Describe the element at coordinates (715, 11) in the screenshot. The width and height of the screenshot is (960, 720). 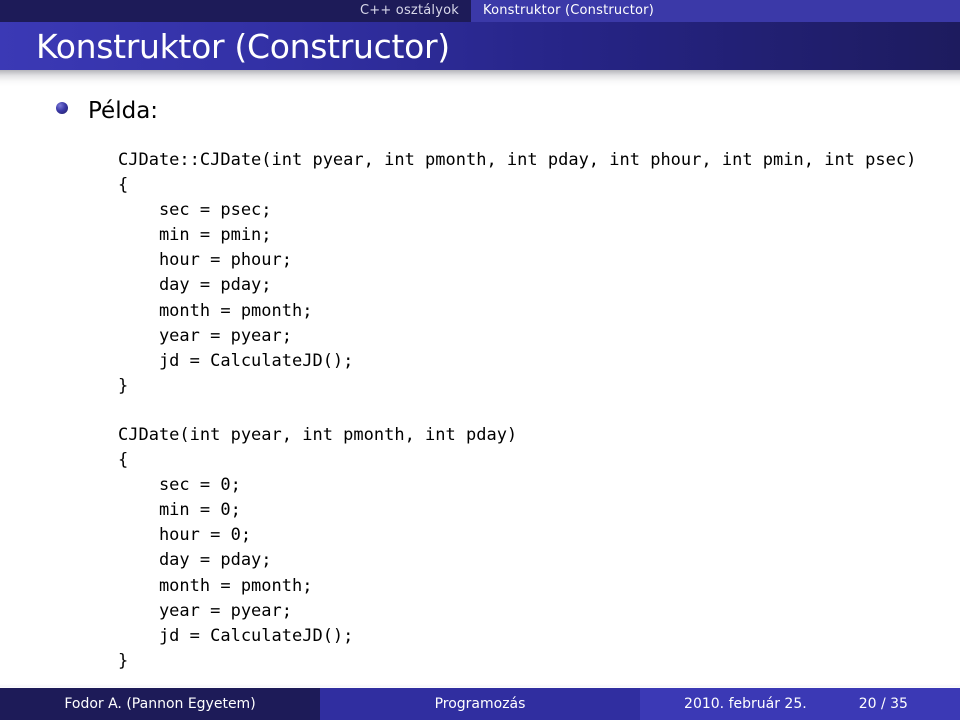
I see `navbar-subsection-constructor: Konstruktor (Constructor)` at that location.